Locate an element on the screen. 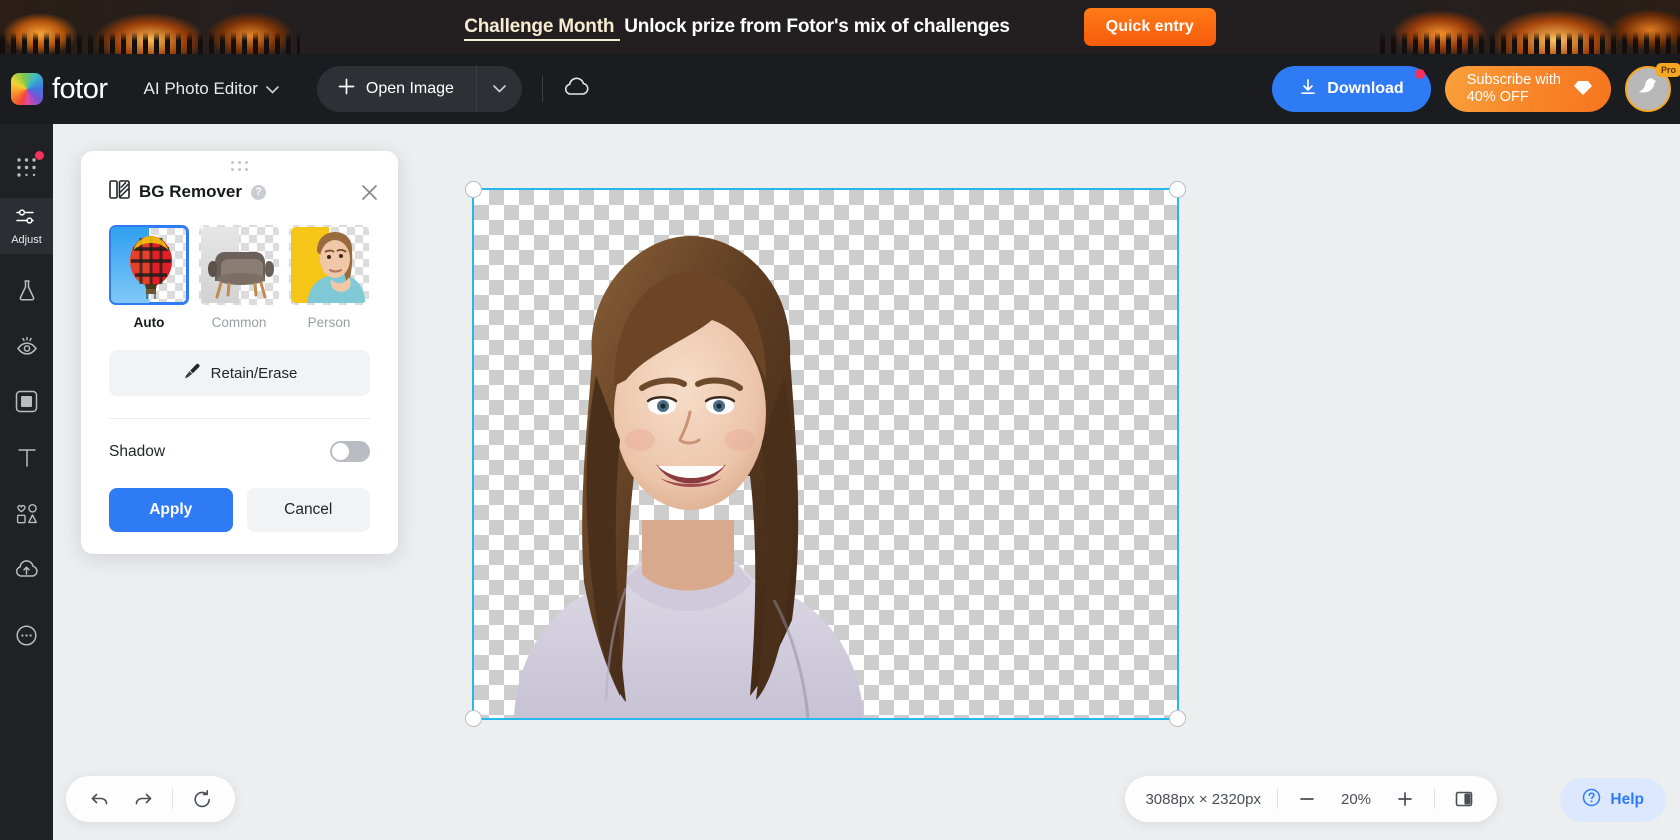 The height and width of the screenshot is (840, 1680). sliders-icon is located at coordinates (26, 219).